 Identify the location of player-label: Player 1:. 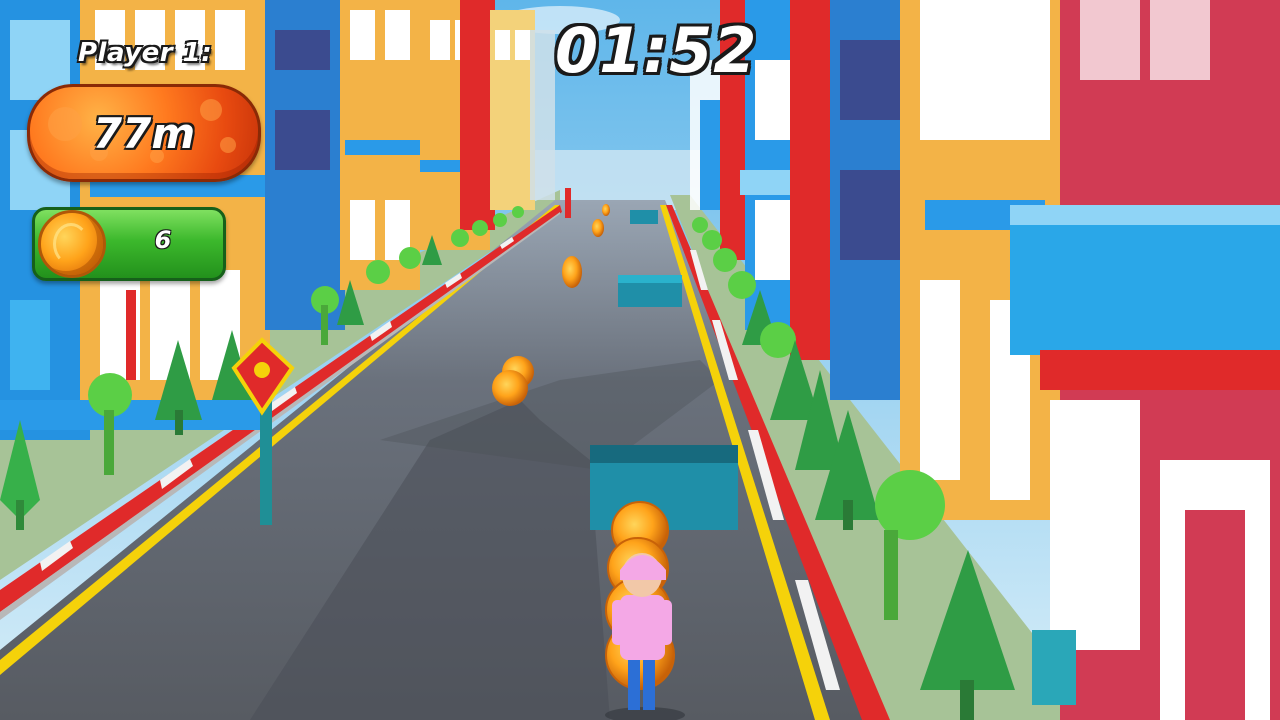
(145, 53).